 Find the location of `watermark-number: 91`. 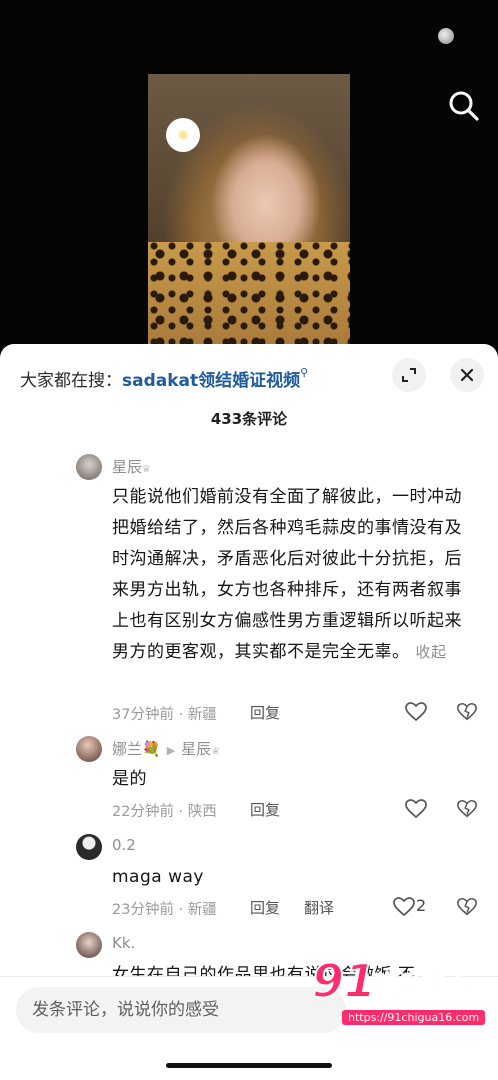

watermark-number: 91 is located at coordinates (344, 981).